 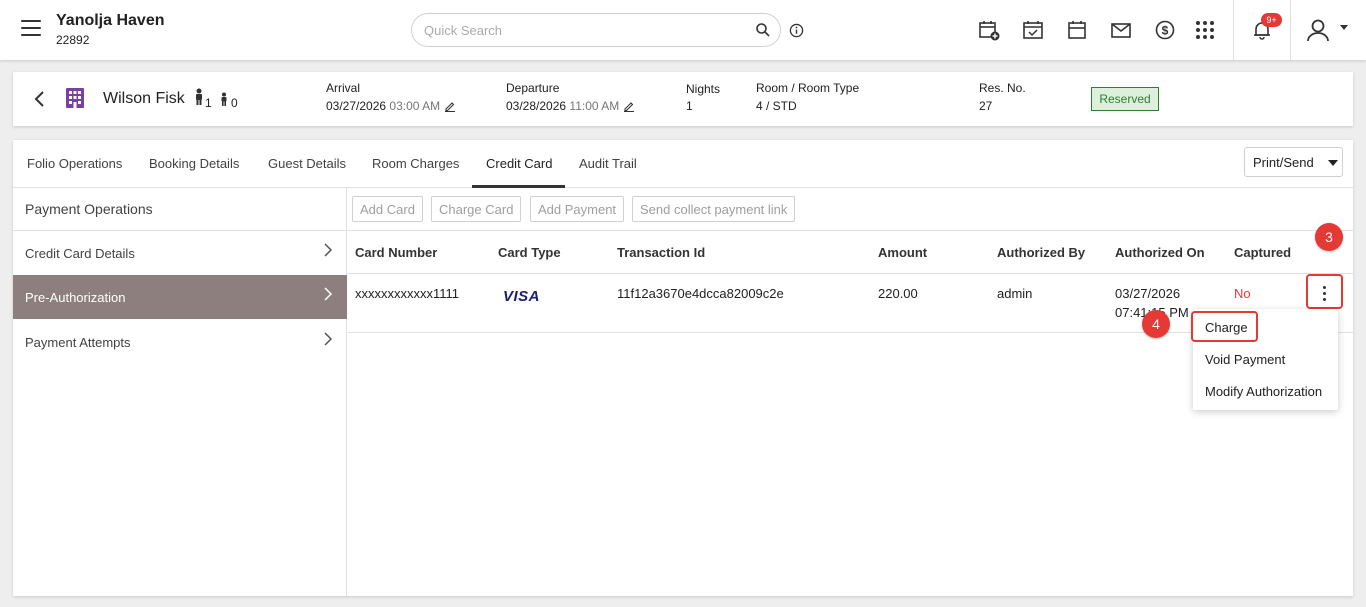 I want to click on captured-status: No, so click(x=1242, y=293).